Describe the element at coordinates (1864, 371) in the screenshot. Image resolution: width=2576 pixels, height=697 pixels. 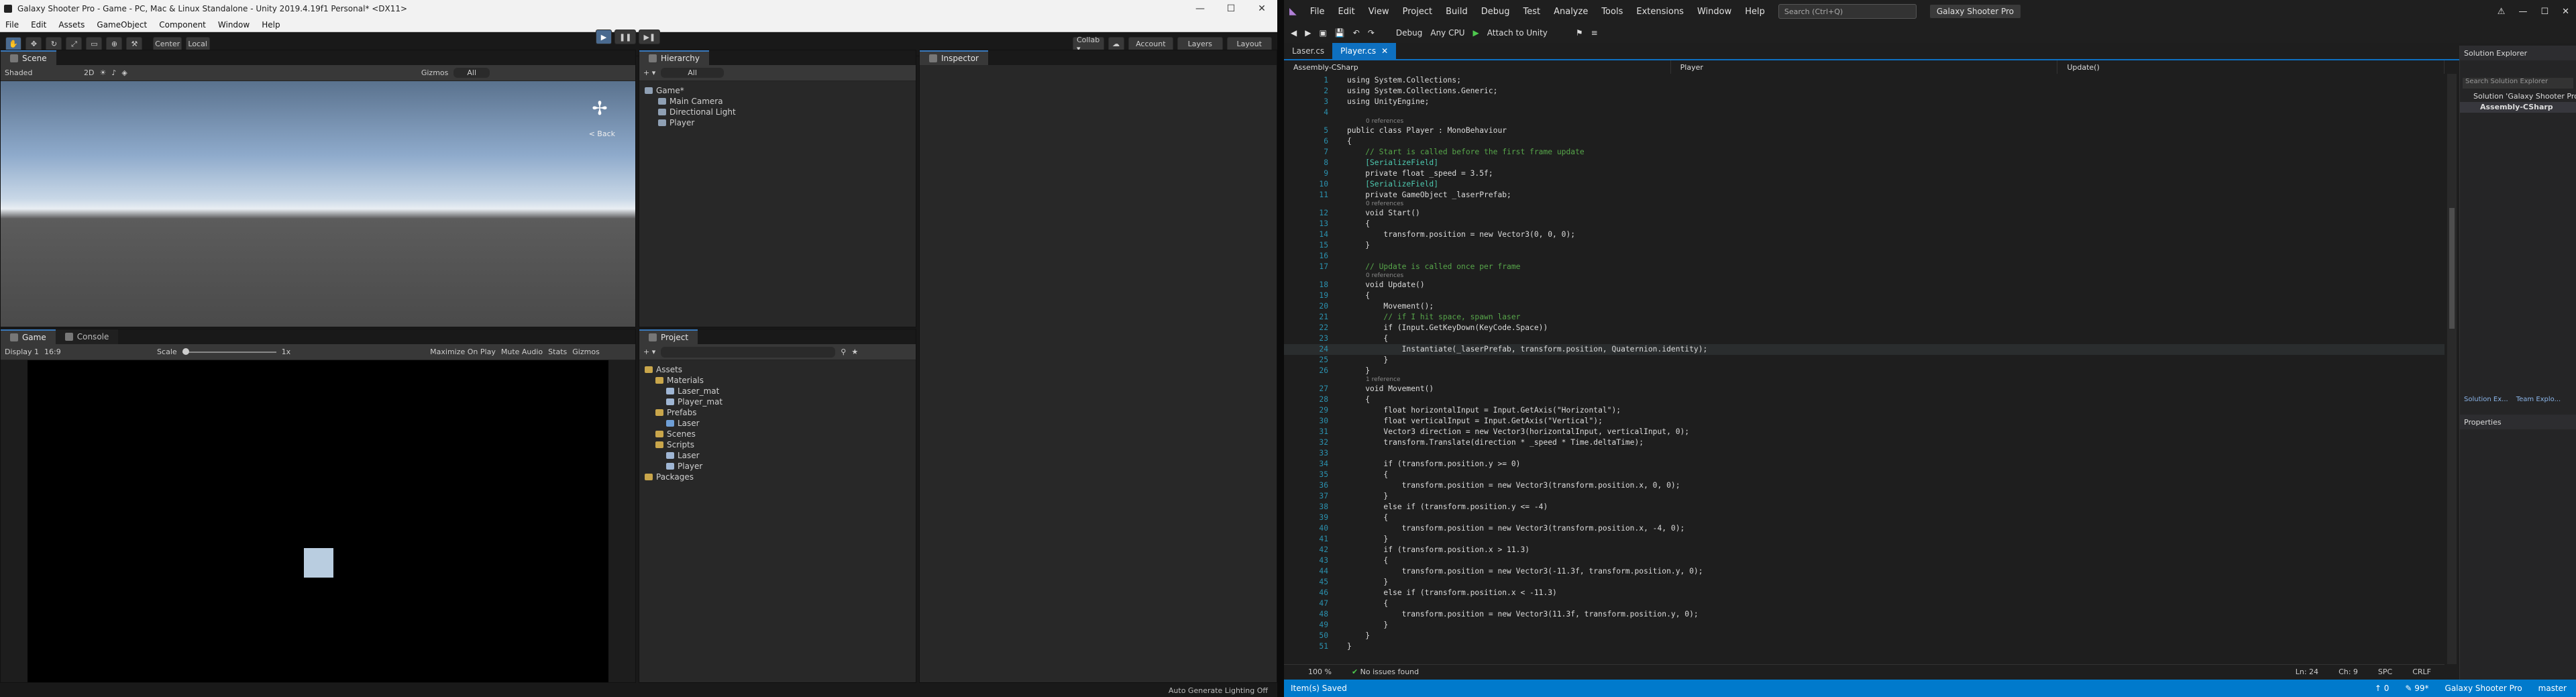
I see `code-line: 26 }` at that location.